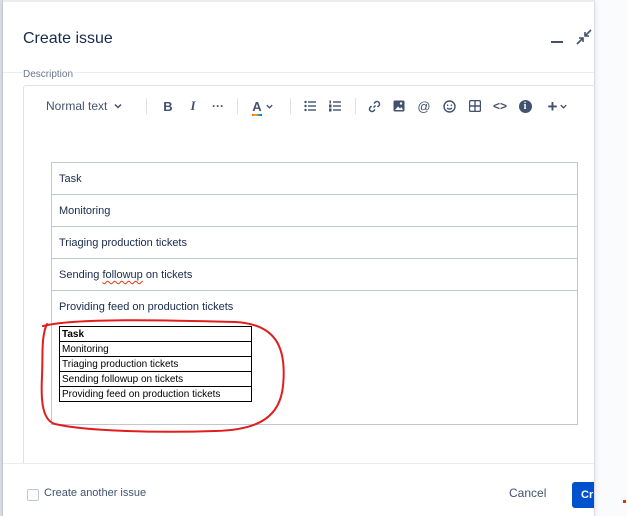  What do you see at coordinates (218, 106) in the screenshot?
I see `more-formatting-icon: ···` at bounding box center [218, 106].